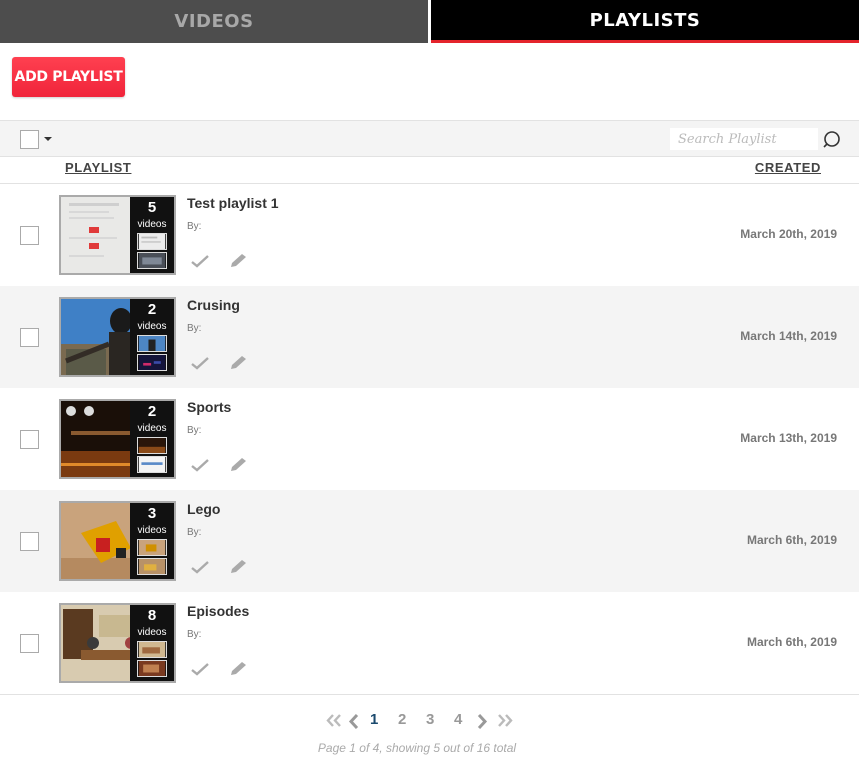 The image size is (859, 759). Describe the element at coordinates (429, 643) in the screenshot. I see `playlist-row: 8 videos Episodes By: March 6th, 2019` at that location.